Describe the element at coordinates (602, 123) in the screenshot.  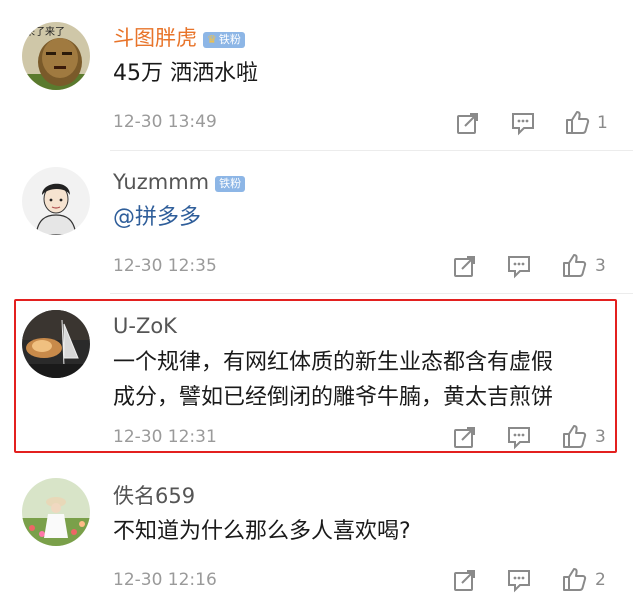
I see `like-count: 1` at that location.